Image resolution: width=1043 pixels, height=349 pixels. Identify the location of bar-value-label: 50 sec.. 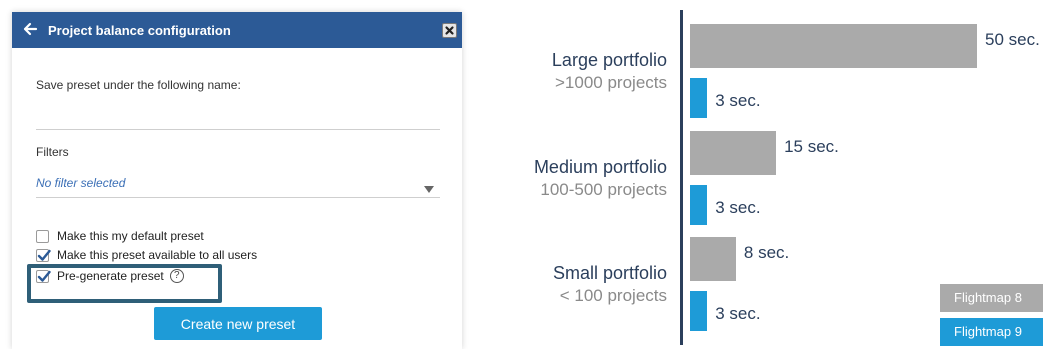
(1012, 39).